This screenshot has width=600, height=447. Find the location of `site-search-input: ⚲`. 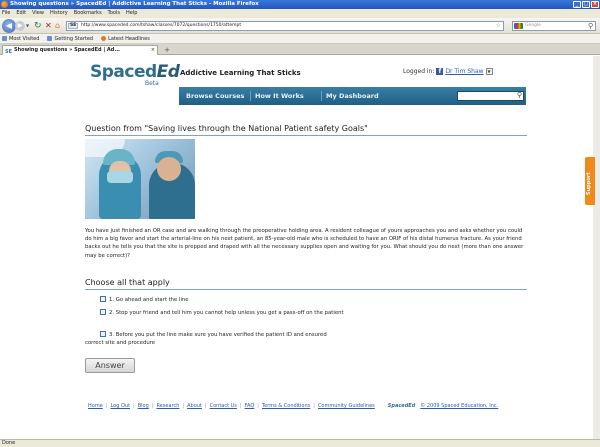

site-search-input: ⚲ is located at coordinates (490, 96).